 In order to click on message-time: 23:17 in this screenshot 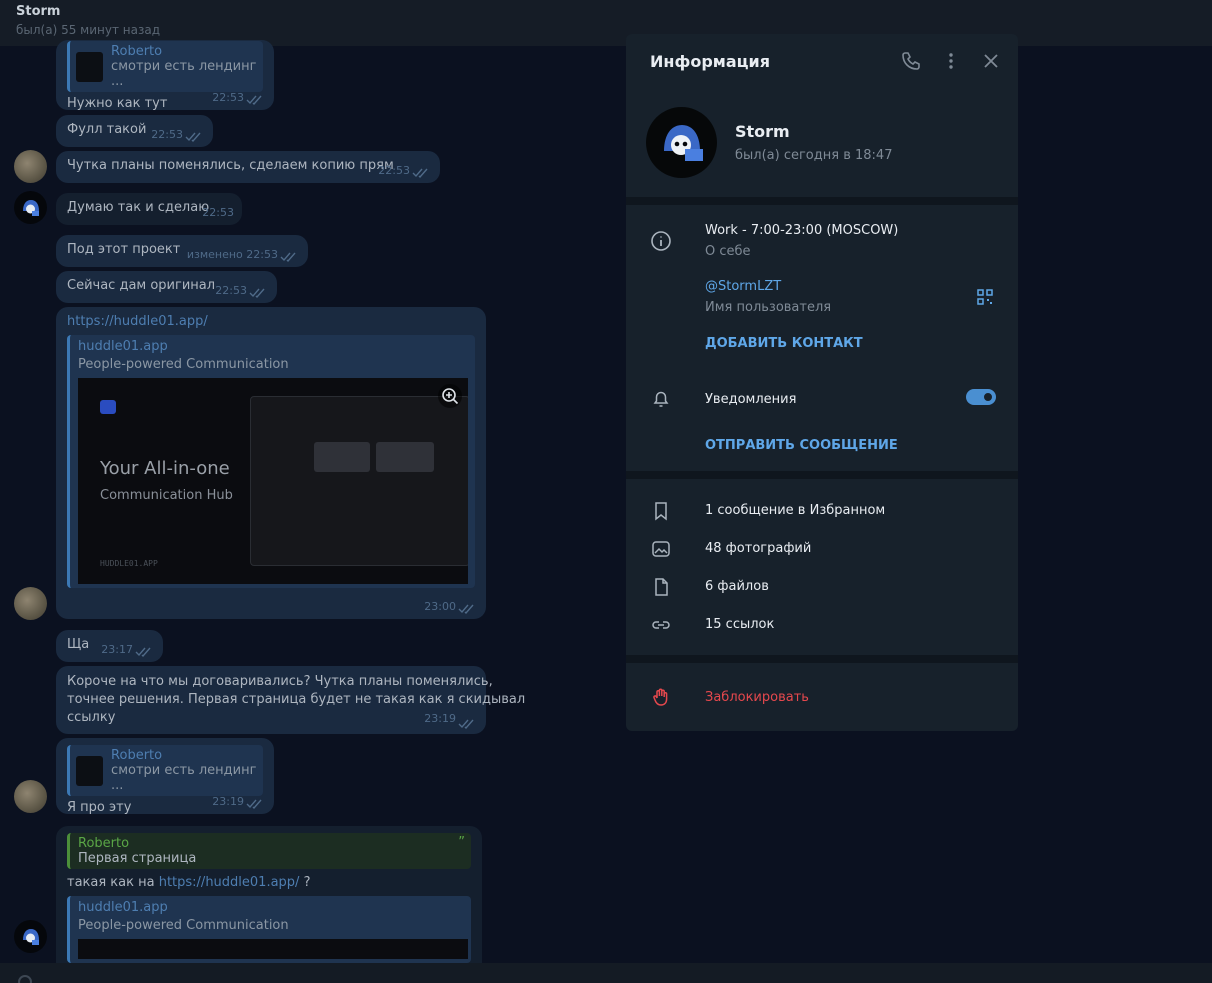, I will do `click(117, 649)`.